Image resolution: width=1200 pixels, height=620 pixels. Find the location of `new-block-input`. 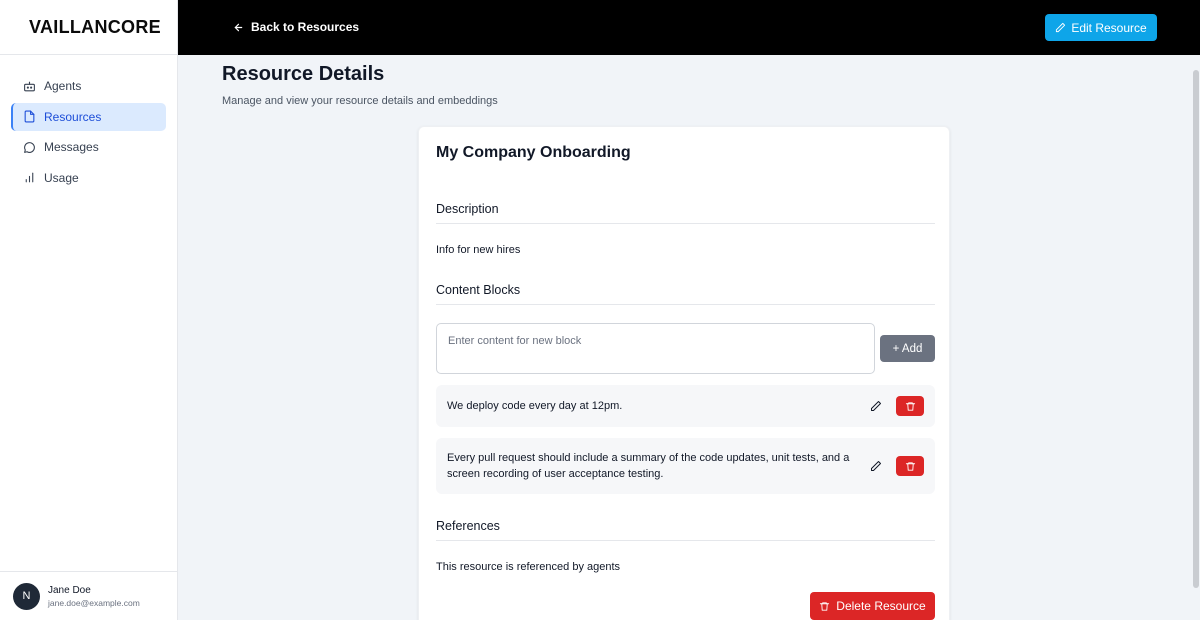

new-block-input is located at coordinates (655, 348).